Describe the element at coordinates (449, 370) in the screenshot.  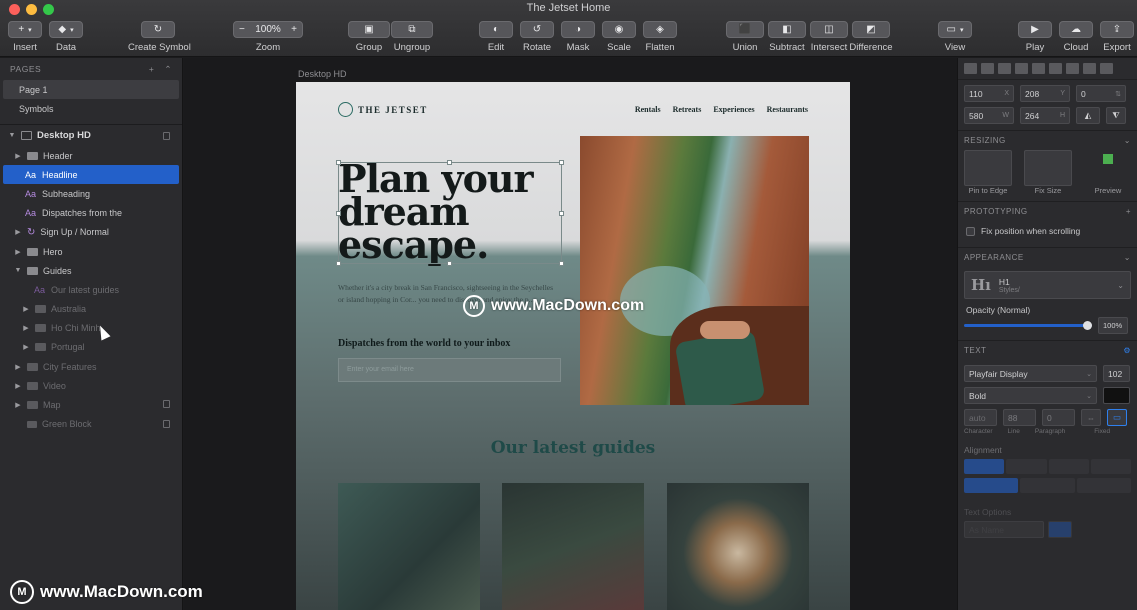
I see `email-field: Enter your email here` at that location.